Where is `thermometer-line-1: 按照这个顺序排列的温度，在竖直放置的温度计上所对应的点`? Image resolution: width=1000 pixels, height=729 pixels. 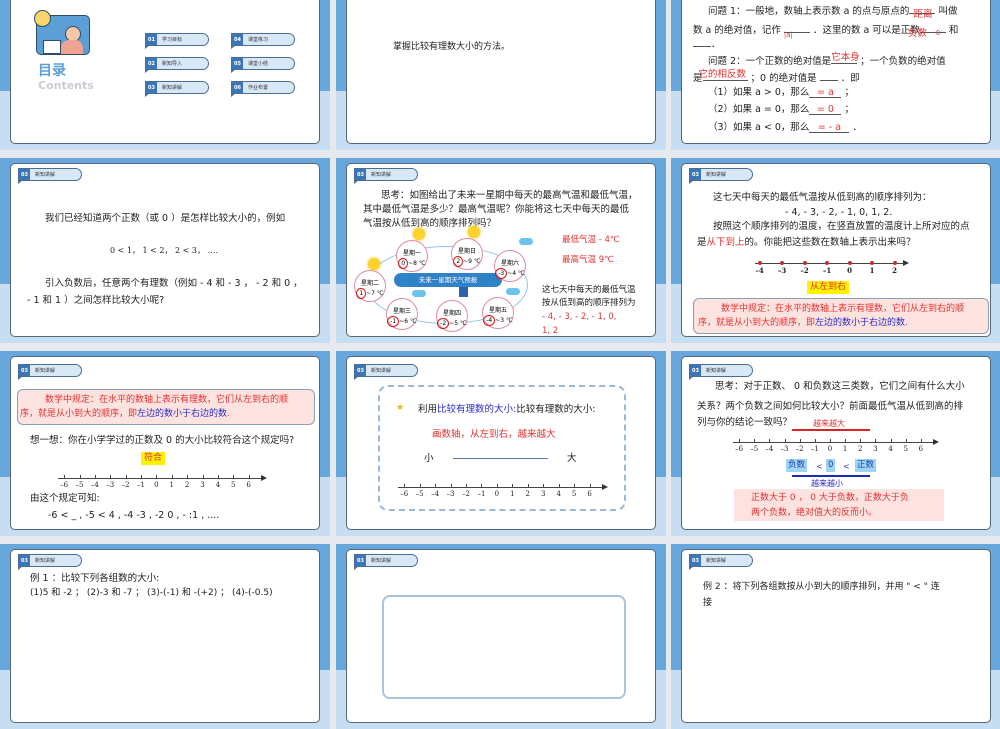
thermometer-line-1: 按照这个顺序排列的温度，在竖直放置的温度计上所对应的点 is located at coordinates (841, 226).